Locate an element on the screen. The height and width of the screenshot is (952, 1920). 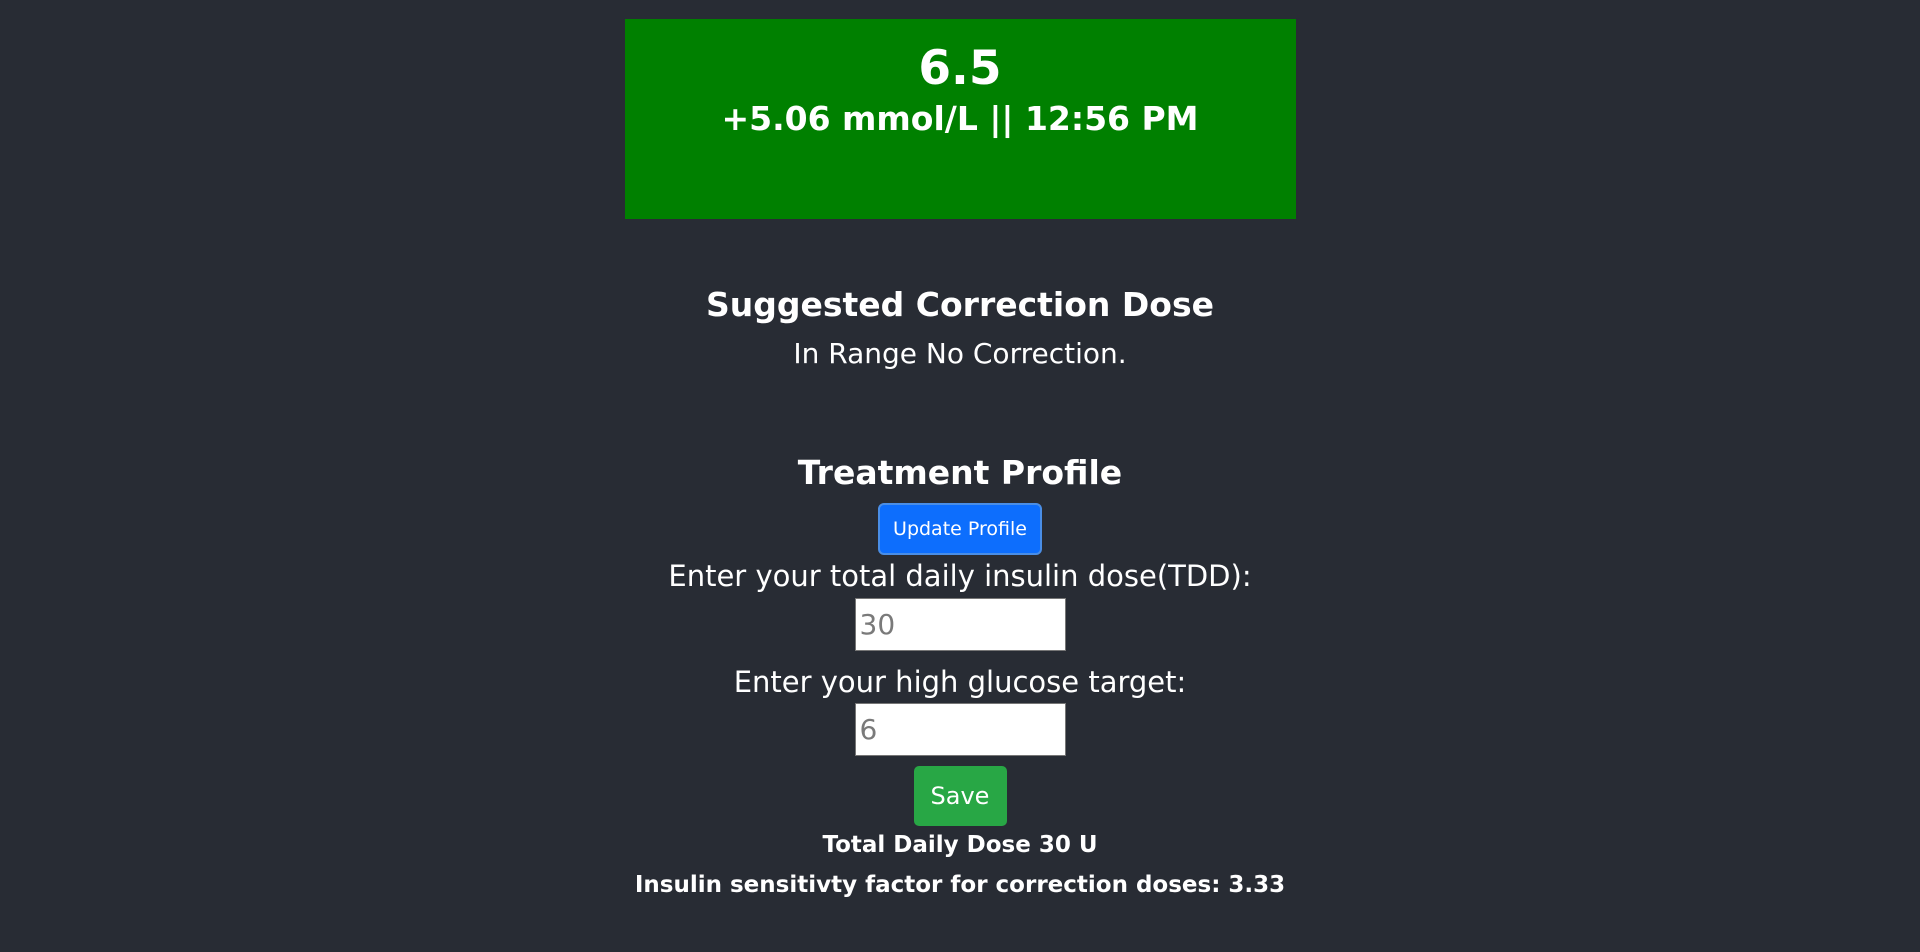
tdd-input is located at coordinates (960, 624).